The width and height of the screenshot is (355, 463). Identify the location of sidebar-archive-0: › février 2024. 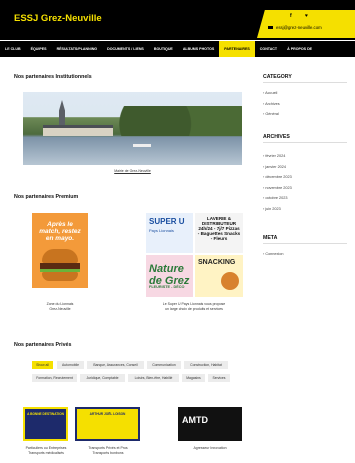
(274, 156).